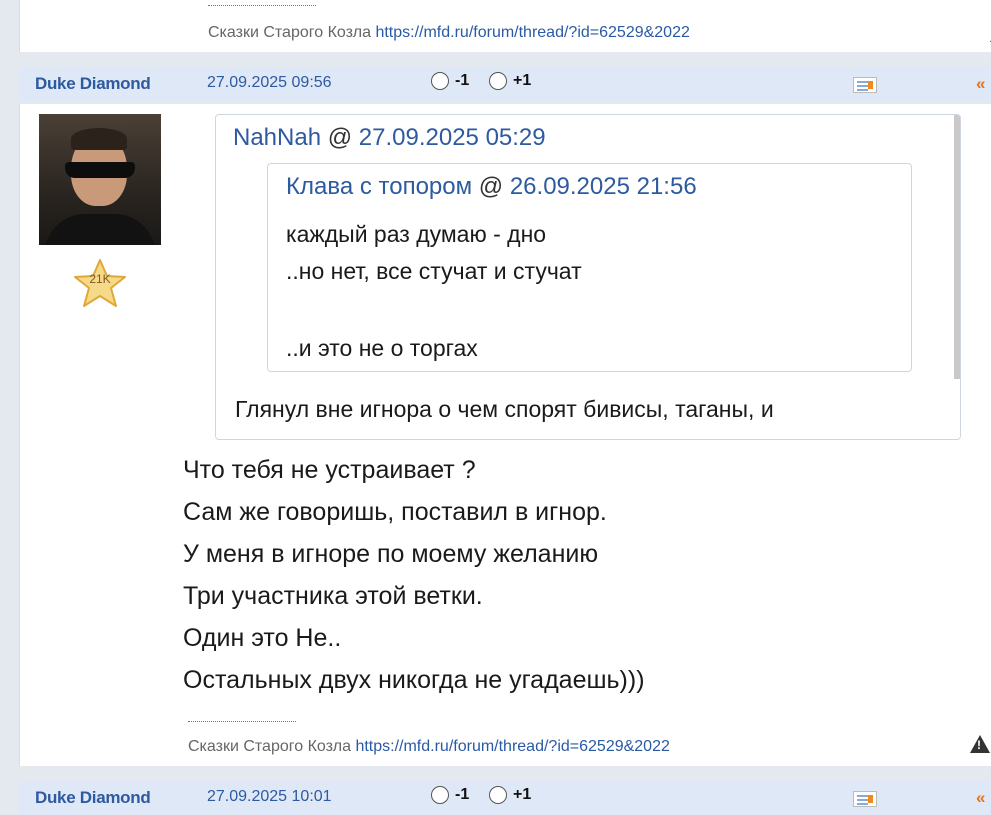  I want to click on nested-quote-line: ..и это не о торгах, so click(382, 348).